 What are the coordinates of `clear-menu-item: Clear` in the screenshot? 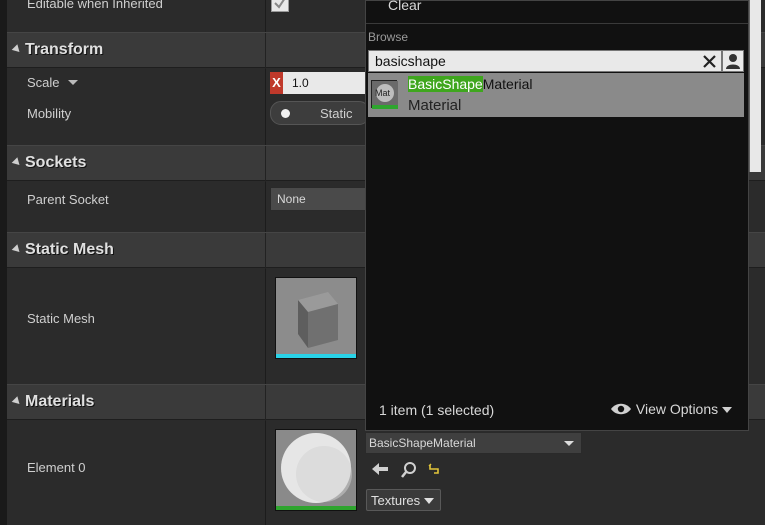 It's located at (404, 6).